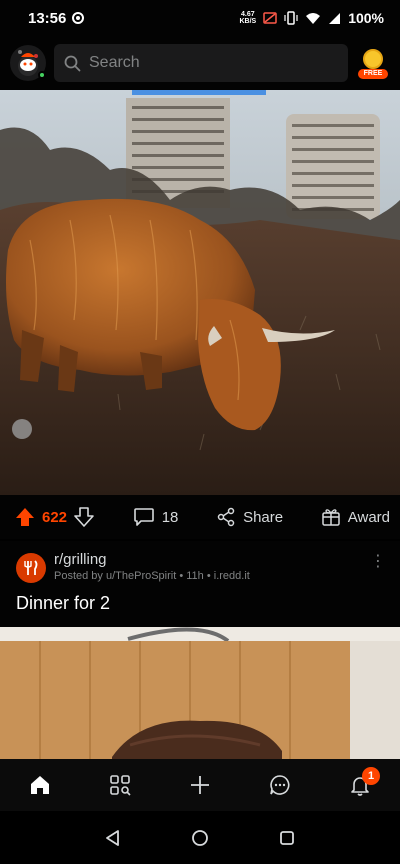  I want to click on signal-icon, so click(335, 18).